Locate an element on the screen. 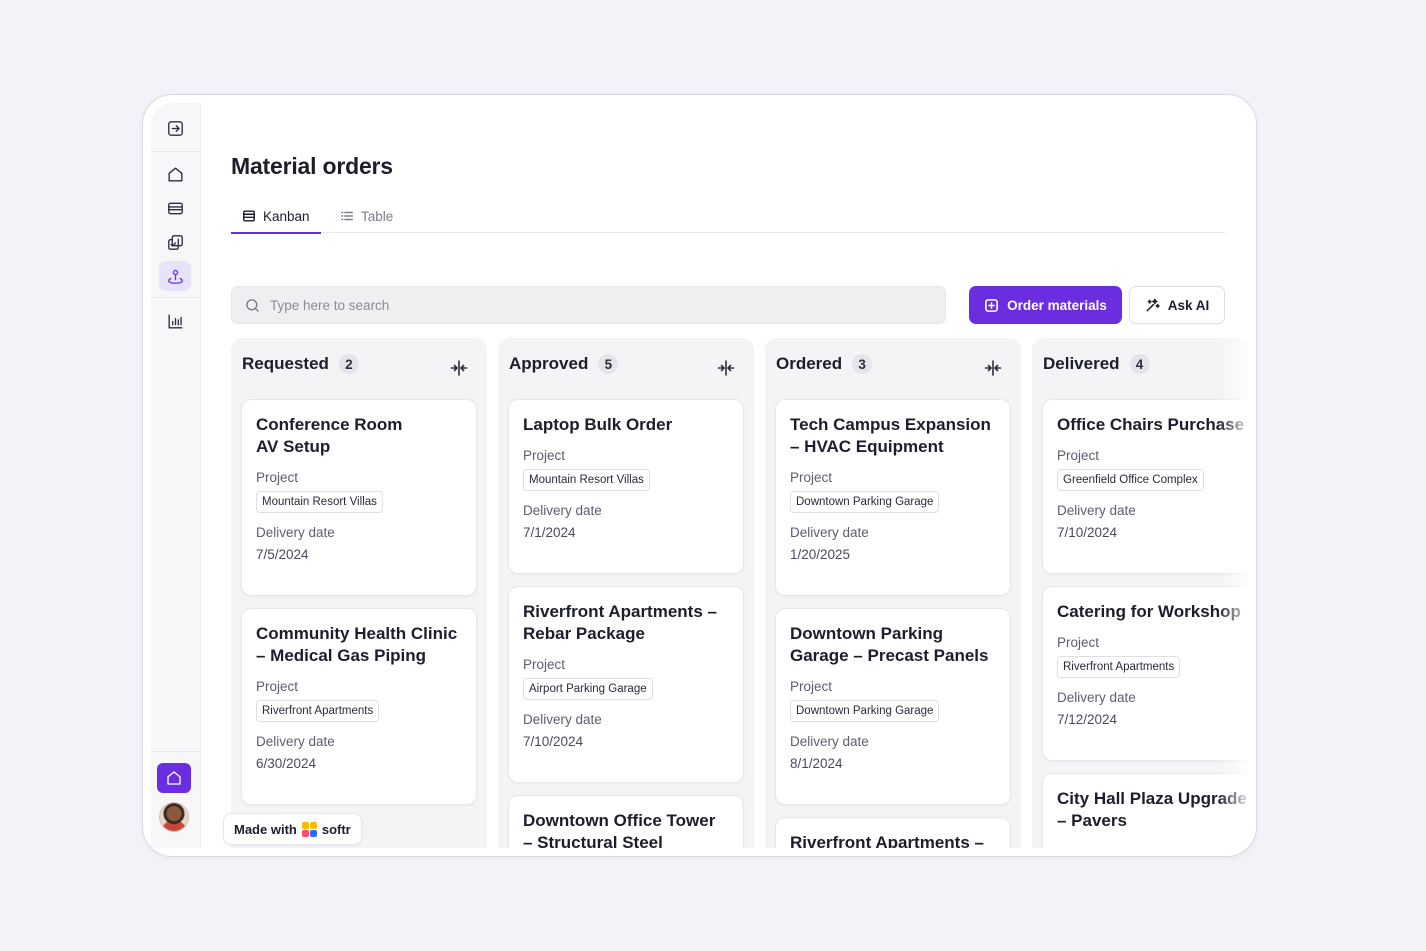 This screenshot has height=951, width=1426. card-title: Downtown Office Tower – Structural Steel is located at coordinates (619, 829).